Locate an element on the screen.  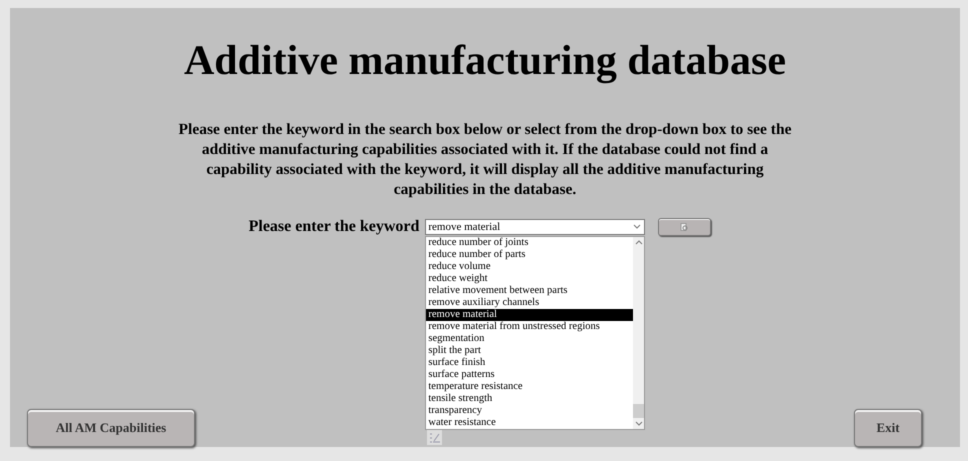
dropdown-option: transparency is located at coordinates (530, 411).